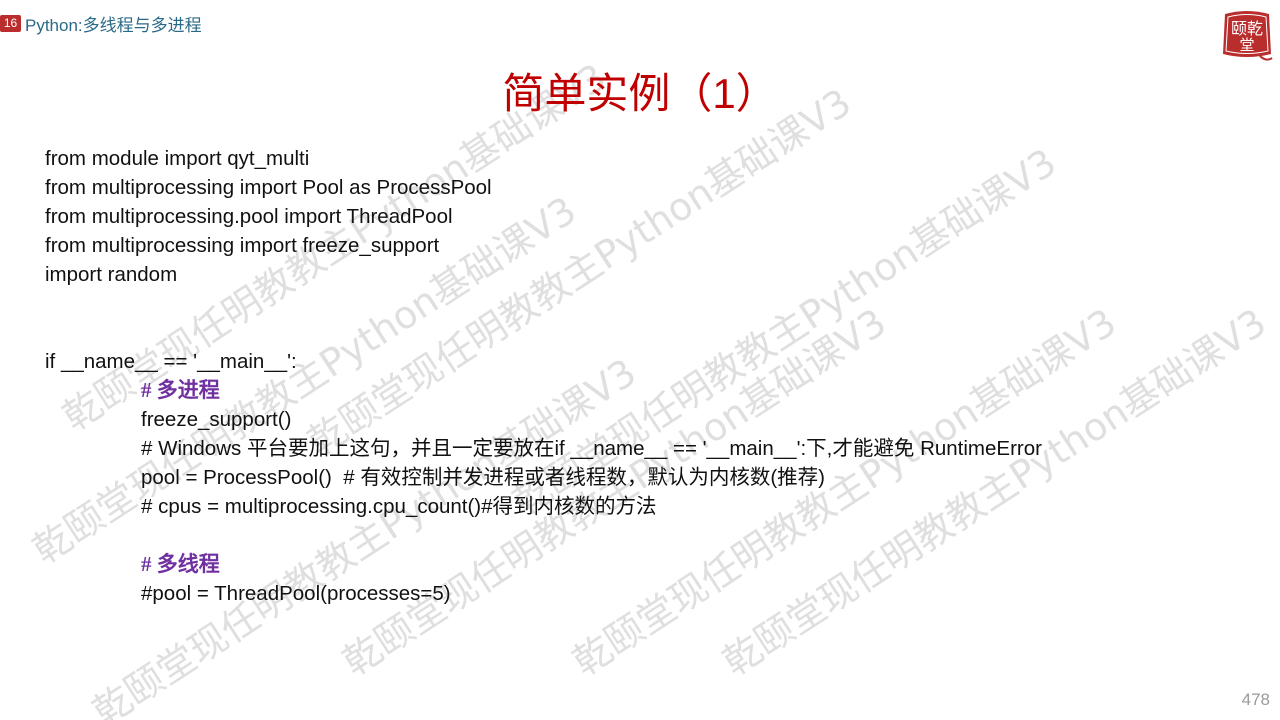 The width and height of the screenshot is (1280, 720). Describe the element at coordinates (113, 25) in the screenshot. I see `section-title: Python:多线程与多进程` at that location.